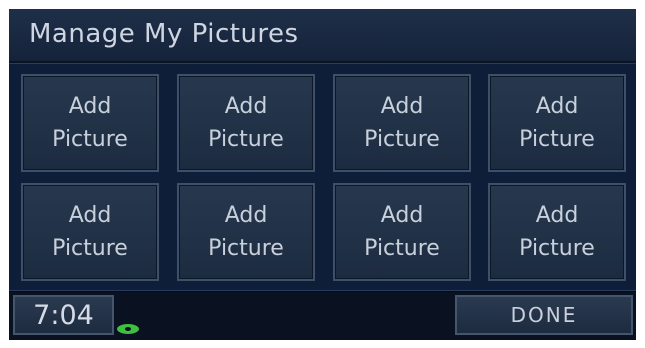 The image size is (645, 348). Describe the element at coordinates (164, 34) in the screenshot. I see `page-title: Manage My Pictures` at that location.